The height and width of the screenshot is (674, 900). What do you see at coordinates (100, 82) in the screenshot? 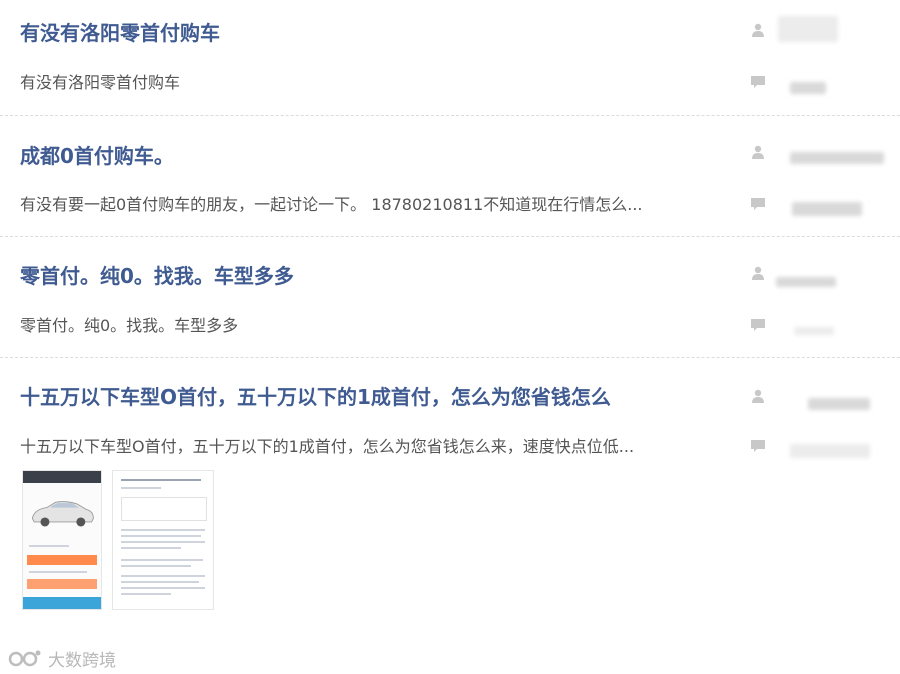
I see `post-excerpt: 有没有洛阳零首付购车` at bounding box center [100, 82].